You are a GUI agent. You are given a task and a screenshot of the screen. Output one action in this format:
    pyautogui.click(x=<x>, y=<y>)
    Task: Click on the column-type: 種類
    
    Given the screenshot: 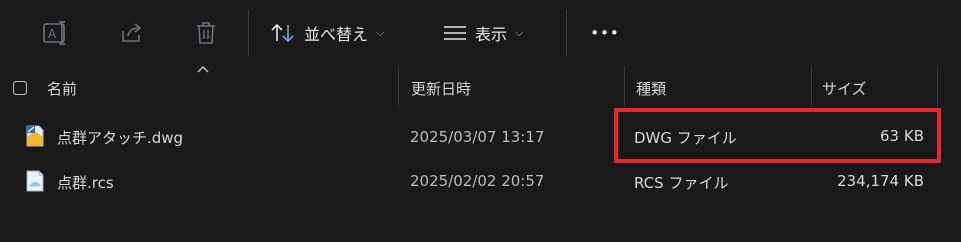 What is the action you would take?
    pyautogui.click(x=651, y=88)
    